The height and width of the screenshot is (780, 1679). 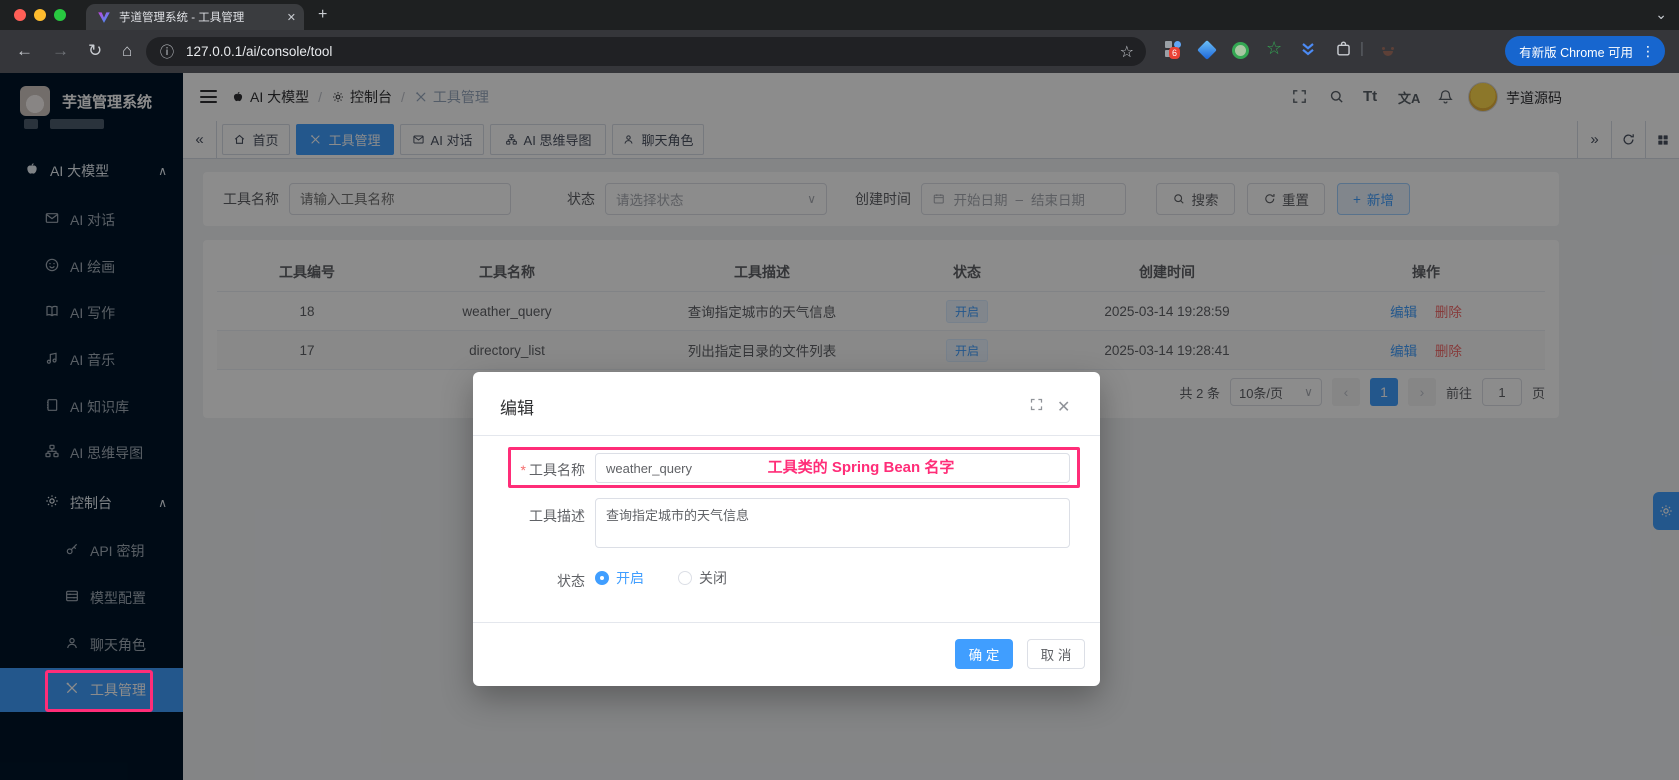 I want to click on forward-icon: →, so click(x=60, y=51).